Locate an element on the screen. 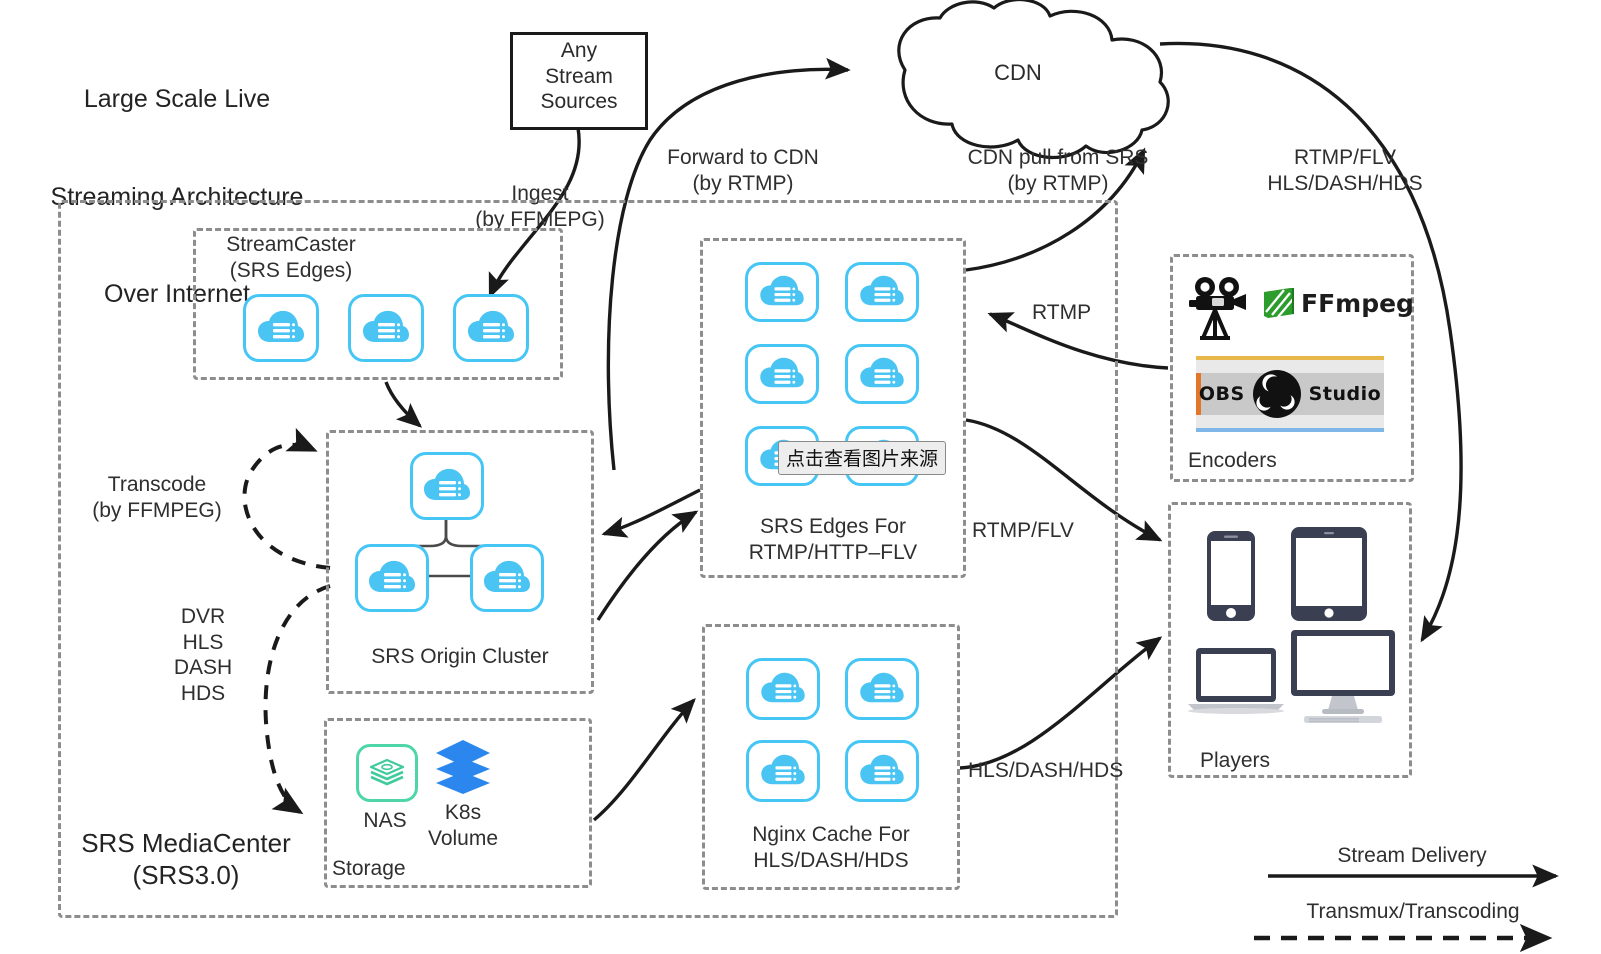 The width and height of the screenshot is (1601, 954). label-rtmp-flv: RTMP/FLV is located at coordinates (1023, 530).